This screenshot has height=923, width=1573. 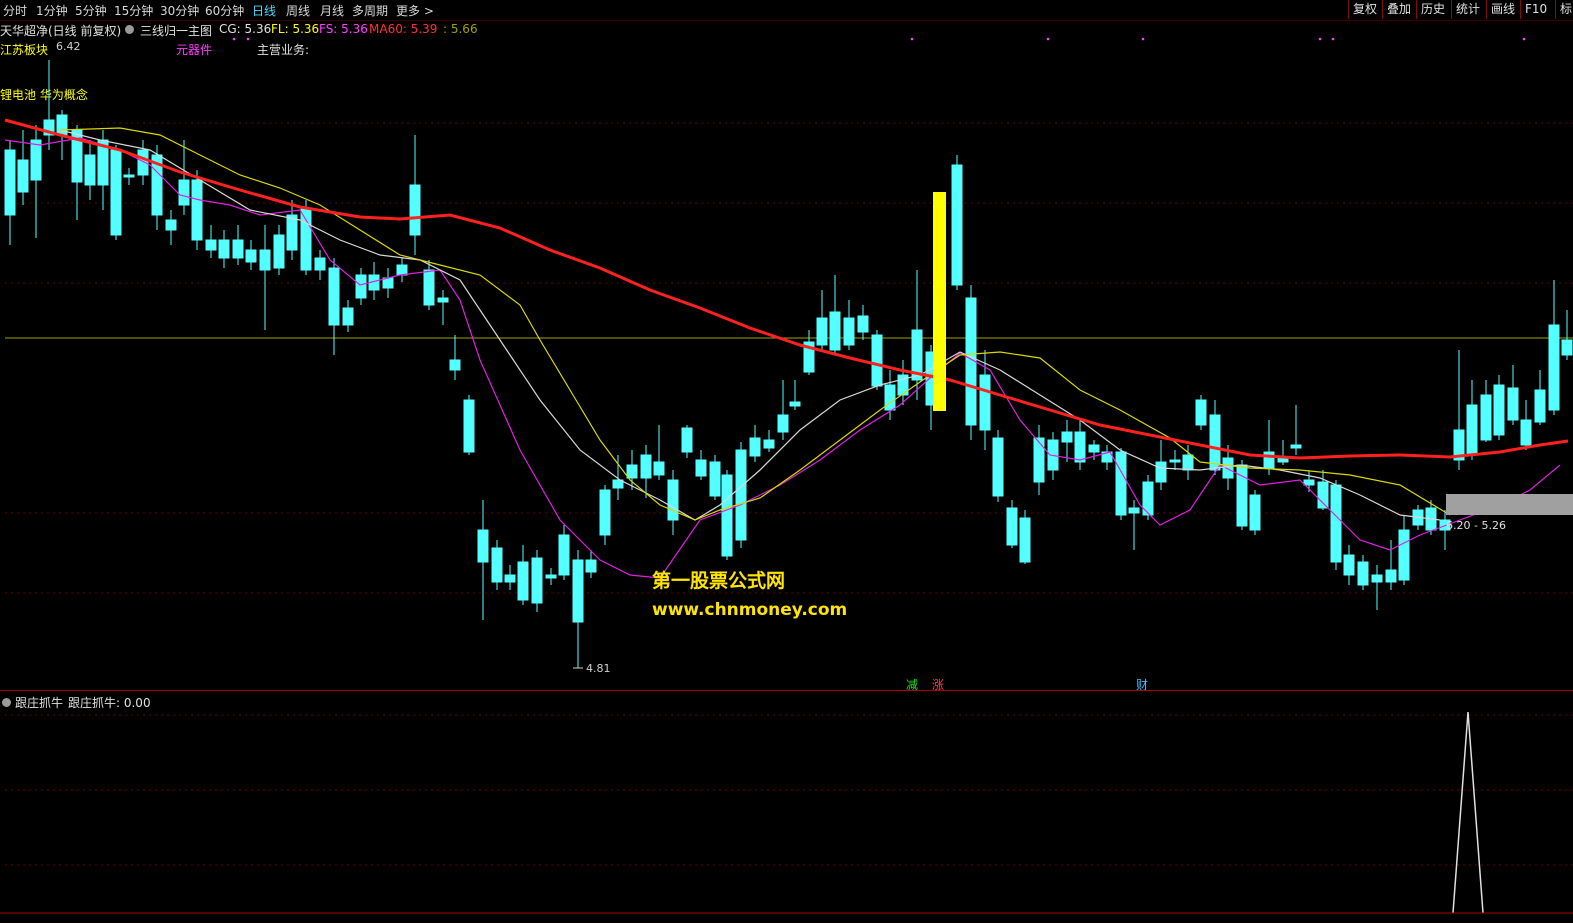 What do you see at coordinates (1468, 812) in the screenshot?
I see `signal-spike` at bounding box center [1468, 812].